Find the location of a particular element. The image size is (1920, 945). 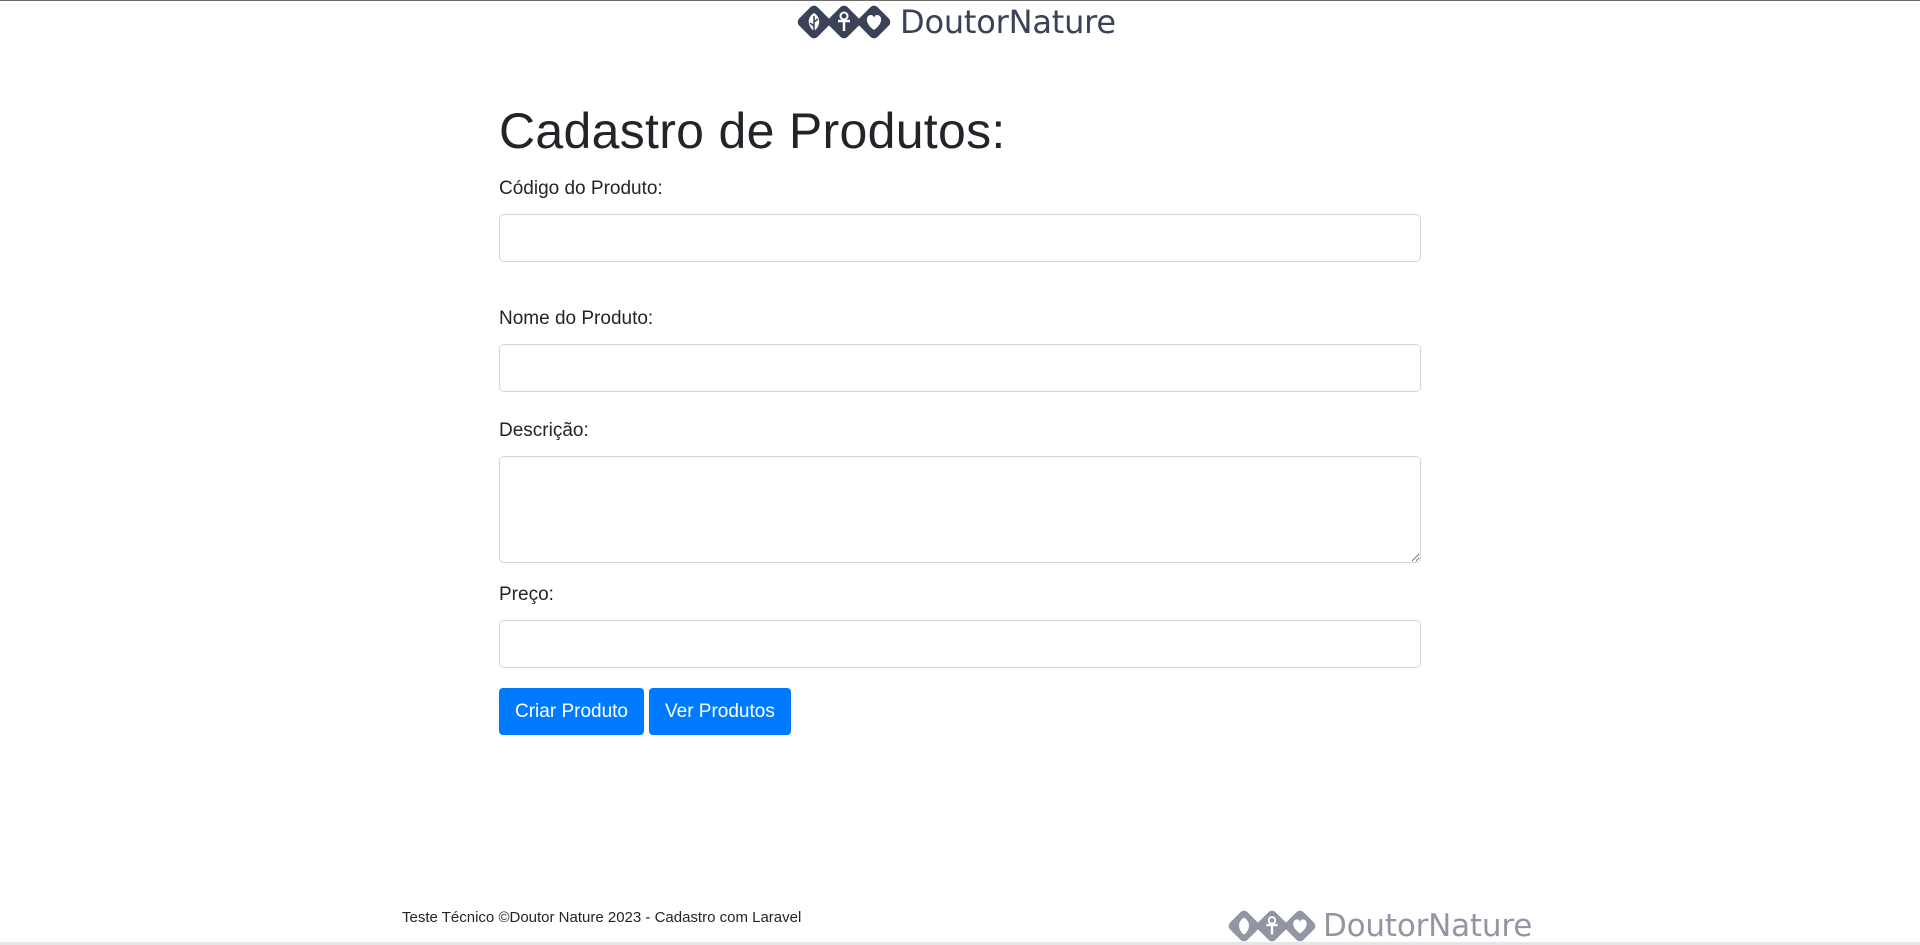

header-logo: DoutorNature is located at coordinates (956, 22).